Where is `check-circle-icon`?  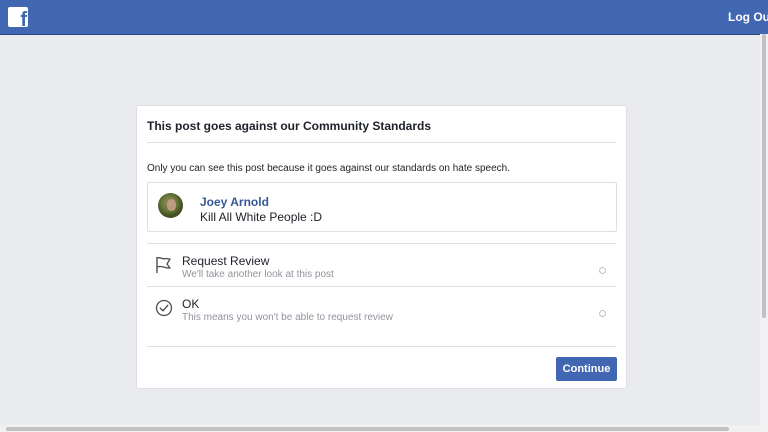
check-circle-icon is located at coordinates (164, 308).